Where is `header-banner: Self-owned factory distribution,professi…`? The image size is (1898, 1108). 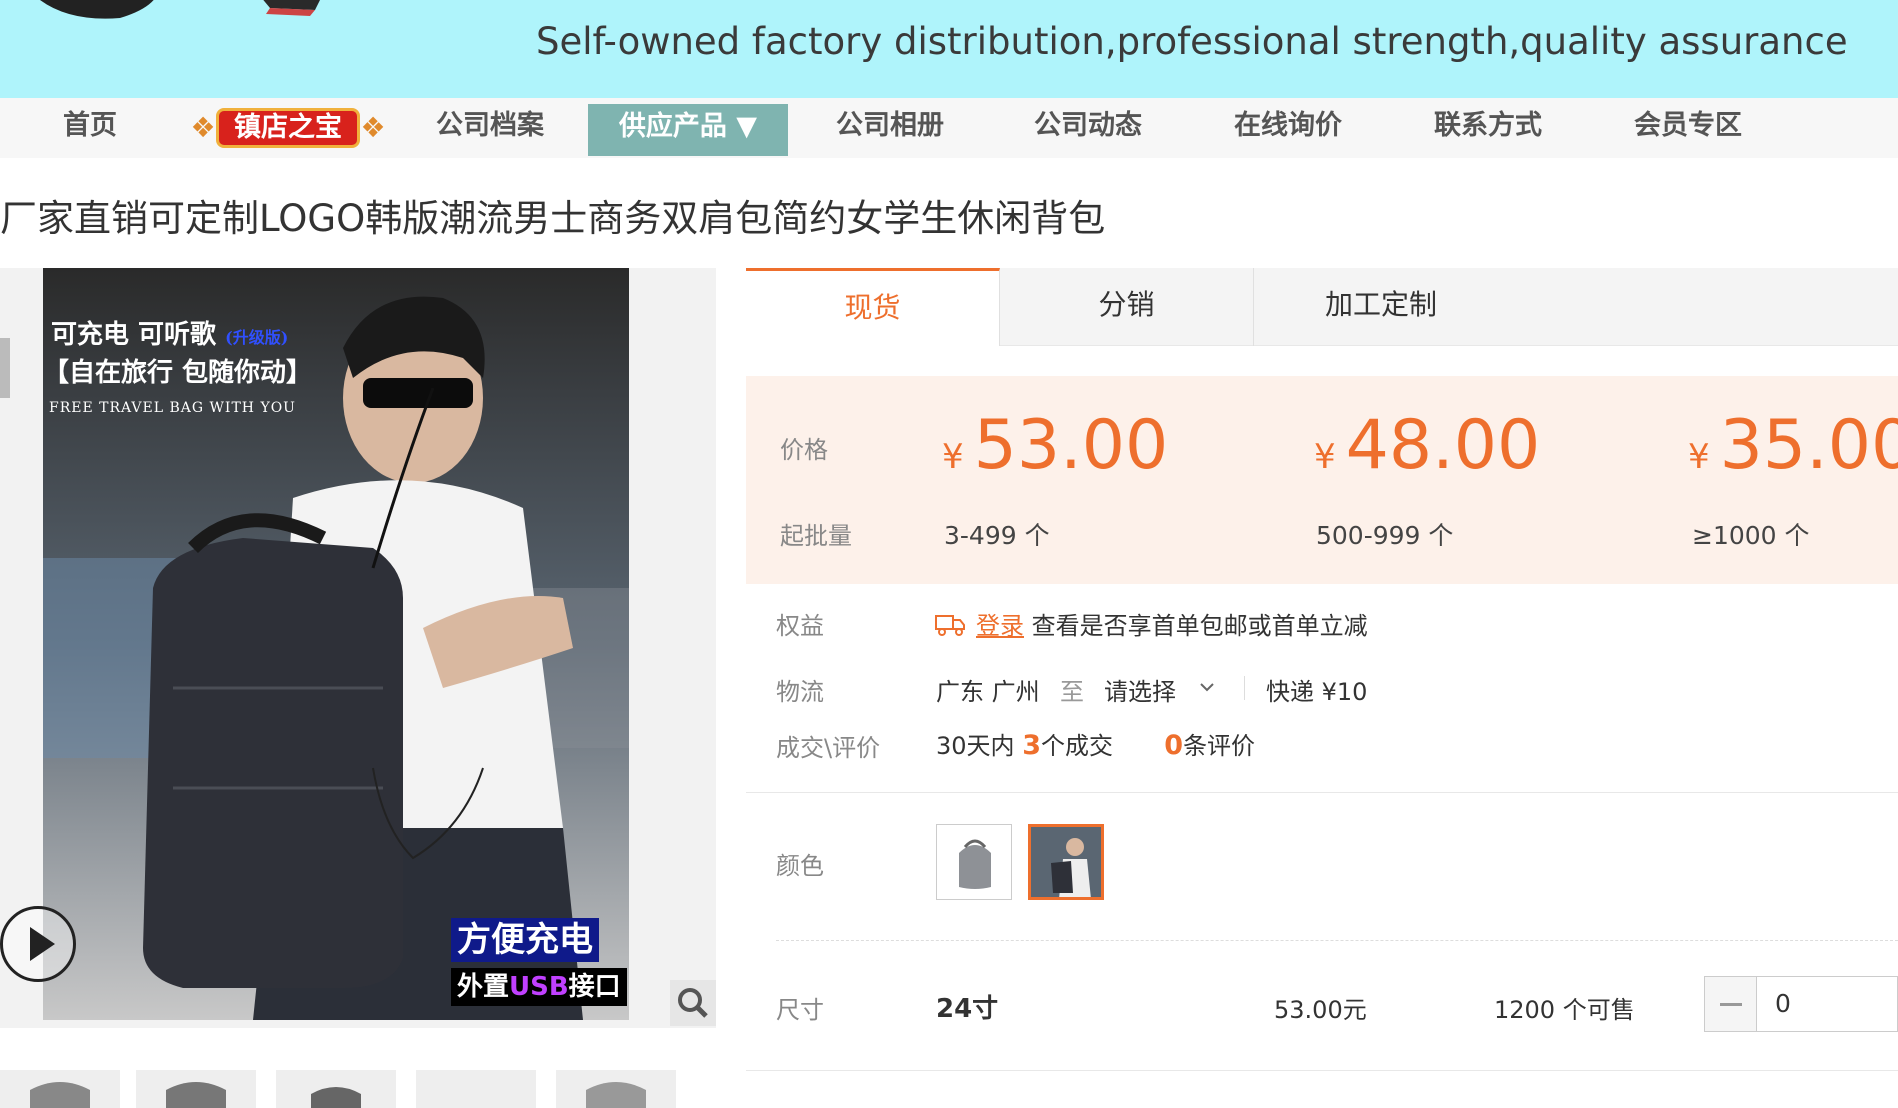 header-banner: Self-owned factory distribution,professi… is located at coordinates (949, 49).